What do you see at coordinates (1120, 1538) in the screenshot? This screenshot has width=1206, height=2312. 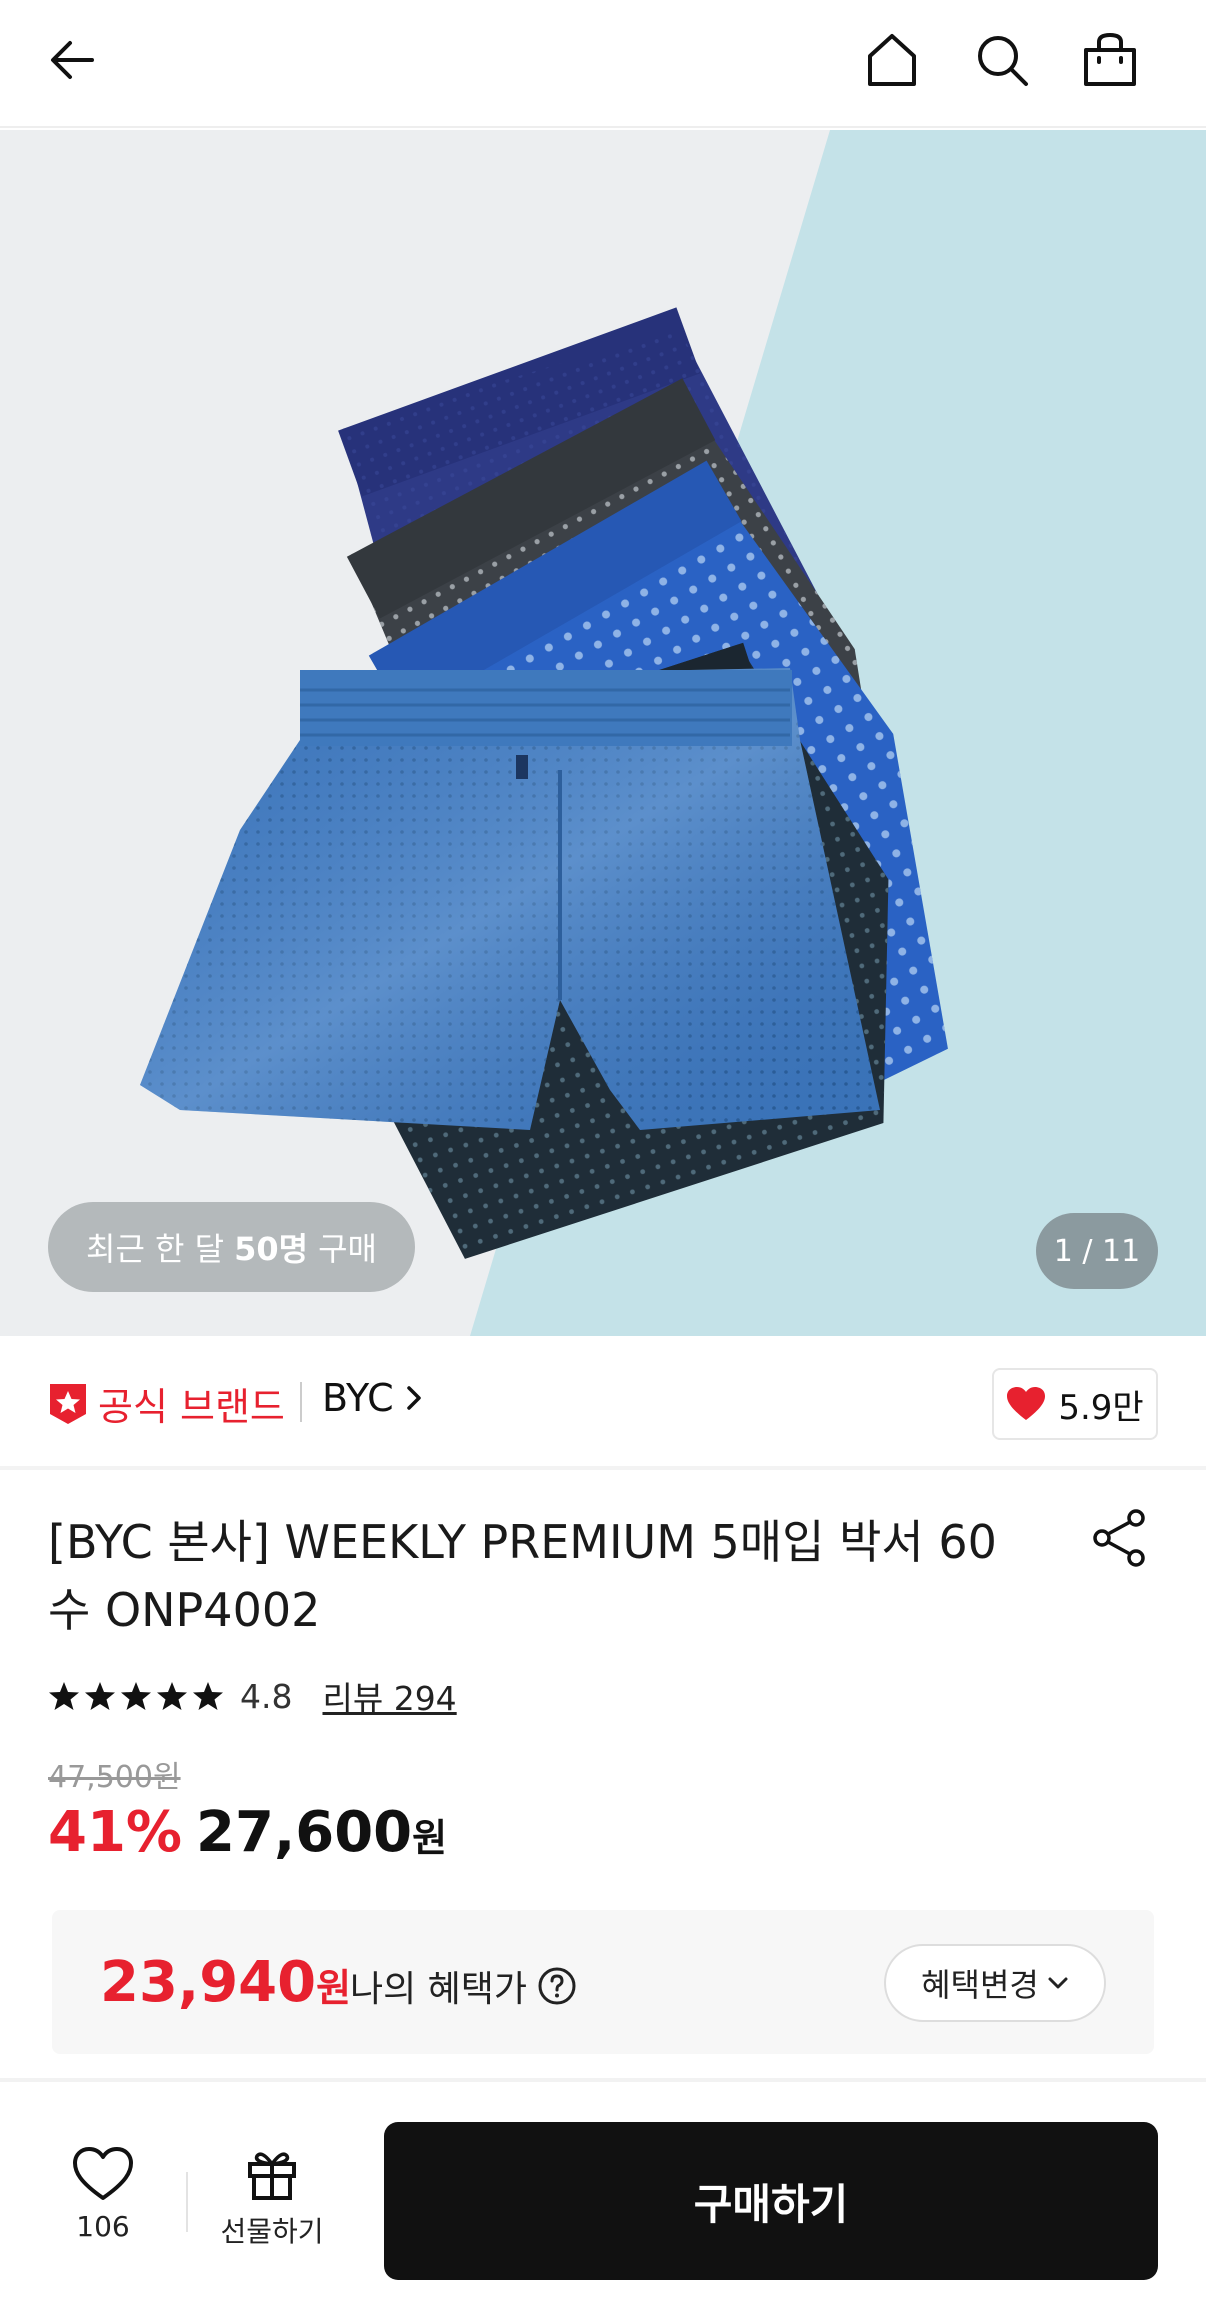 I see `share-icon` at bounding box center [1120, 1538].